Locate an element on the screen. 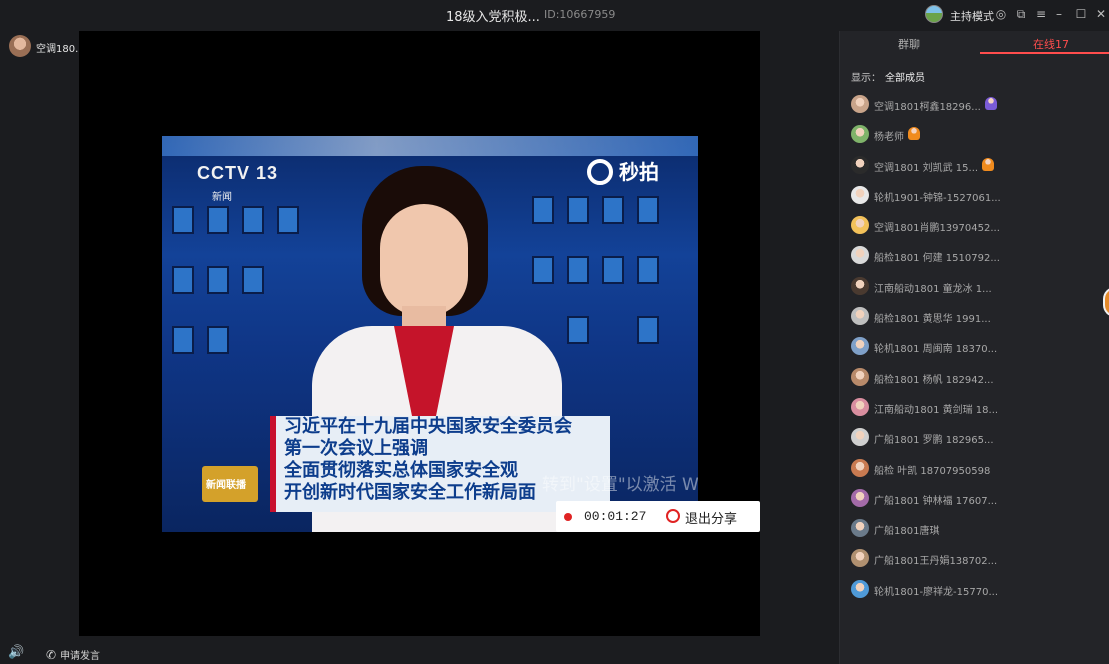 The image size is (1109, 664). member-name: 广船1801唐琪 is located at coordinates (907, 532).